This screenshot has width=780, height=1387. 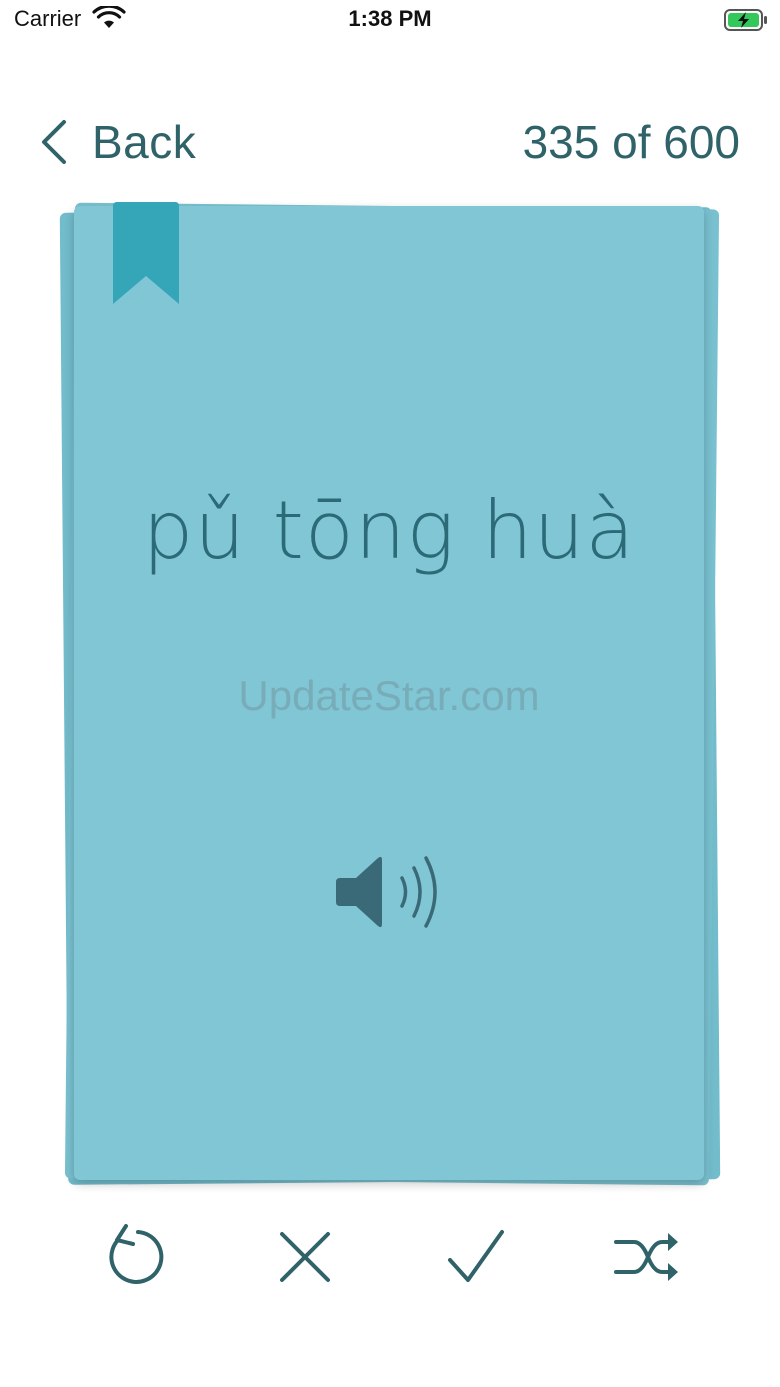 What do you see at coordinates (144, 142) in the screenshot?
I see `back-label: Back` at bounding box center [144, 142].